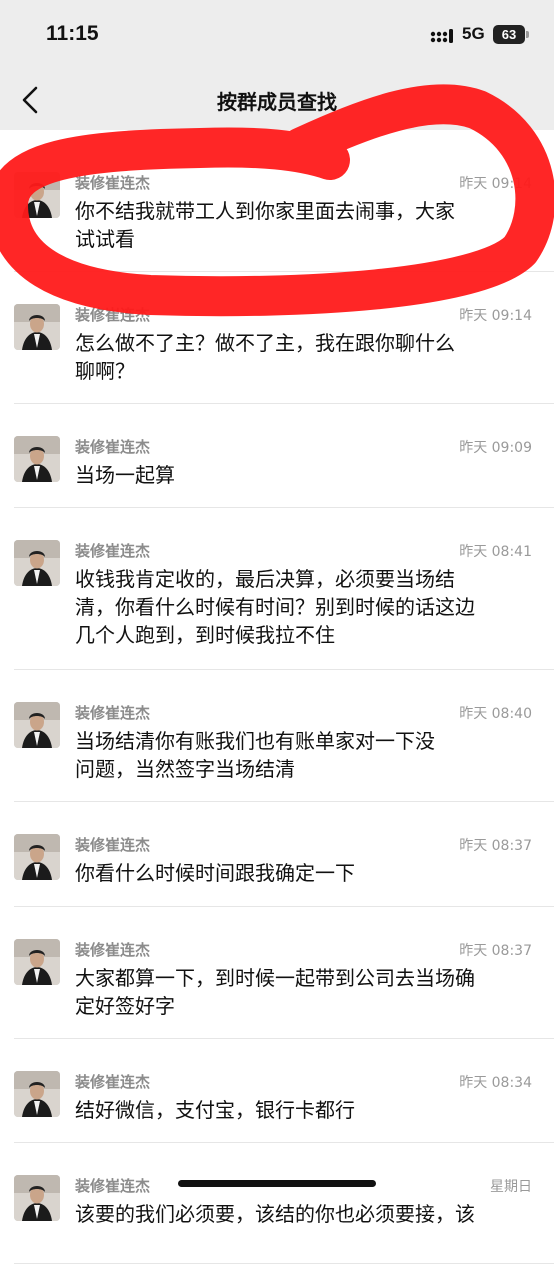 The width and height of the screenshot is (554, 1264). I want to click on message-text: 当场结清你有账我们也有账单家对一下没 问题，当然签字当场结清, so click(304, 755).